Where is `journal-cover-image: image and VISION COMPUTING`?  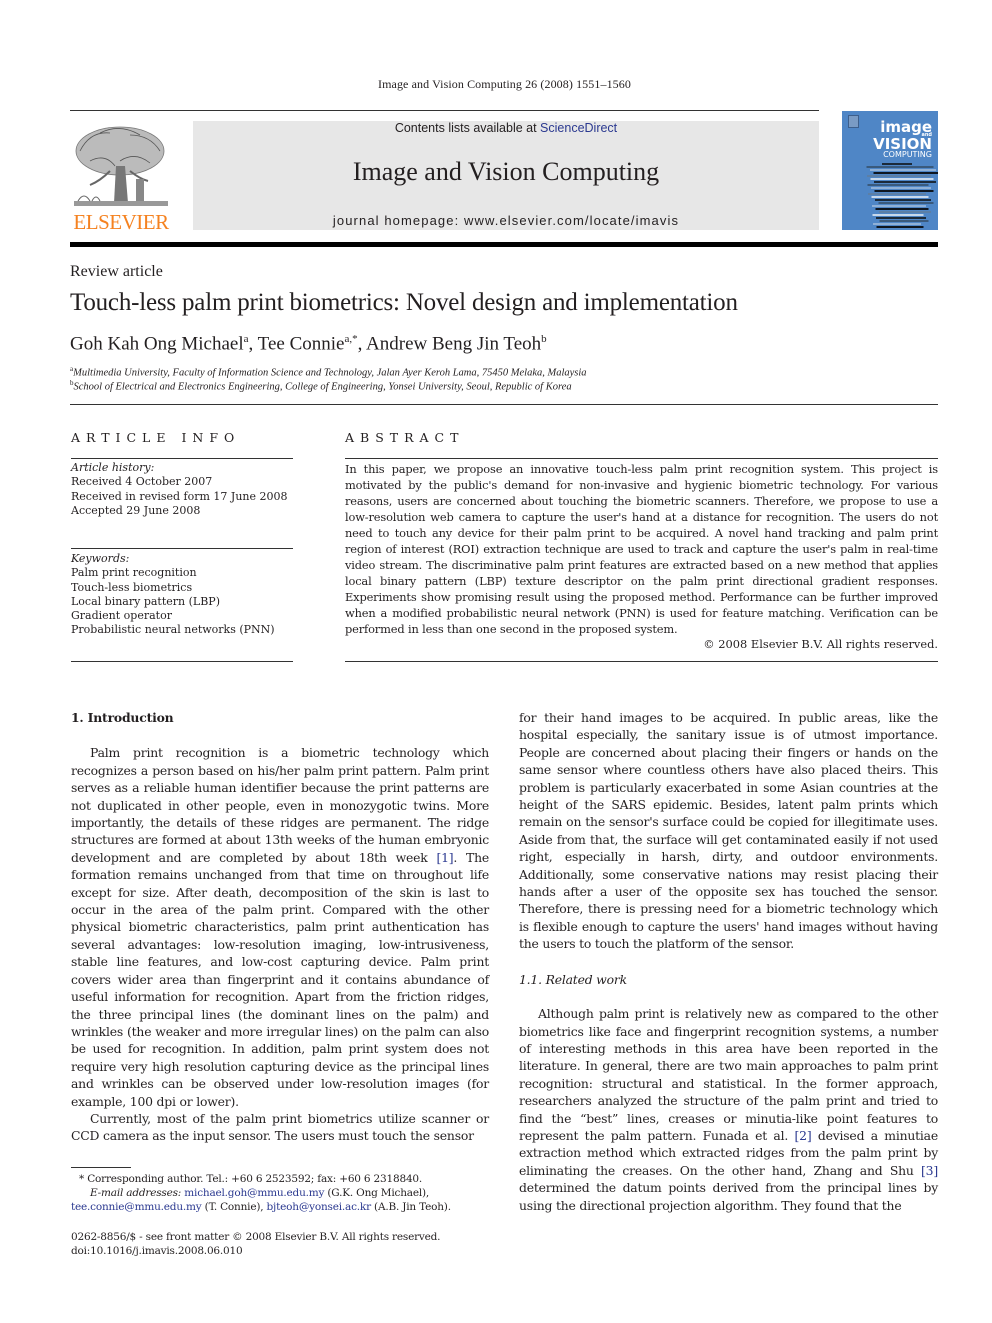
journal-cover-image: image and VISION COMPUTING is located at coordinates (890, 170).